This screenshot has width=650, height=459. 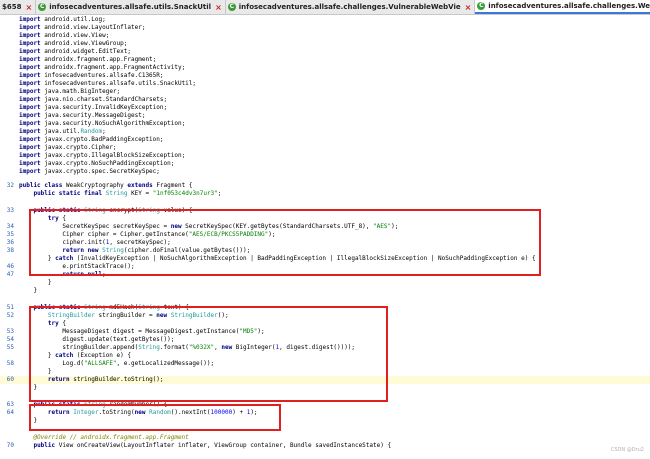 I want to click on code-text: import javax.crypto.spec.SecretKeySpec;, so click(x=89, y=171).